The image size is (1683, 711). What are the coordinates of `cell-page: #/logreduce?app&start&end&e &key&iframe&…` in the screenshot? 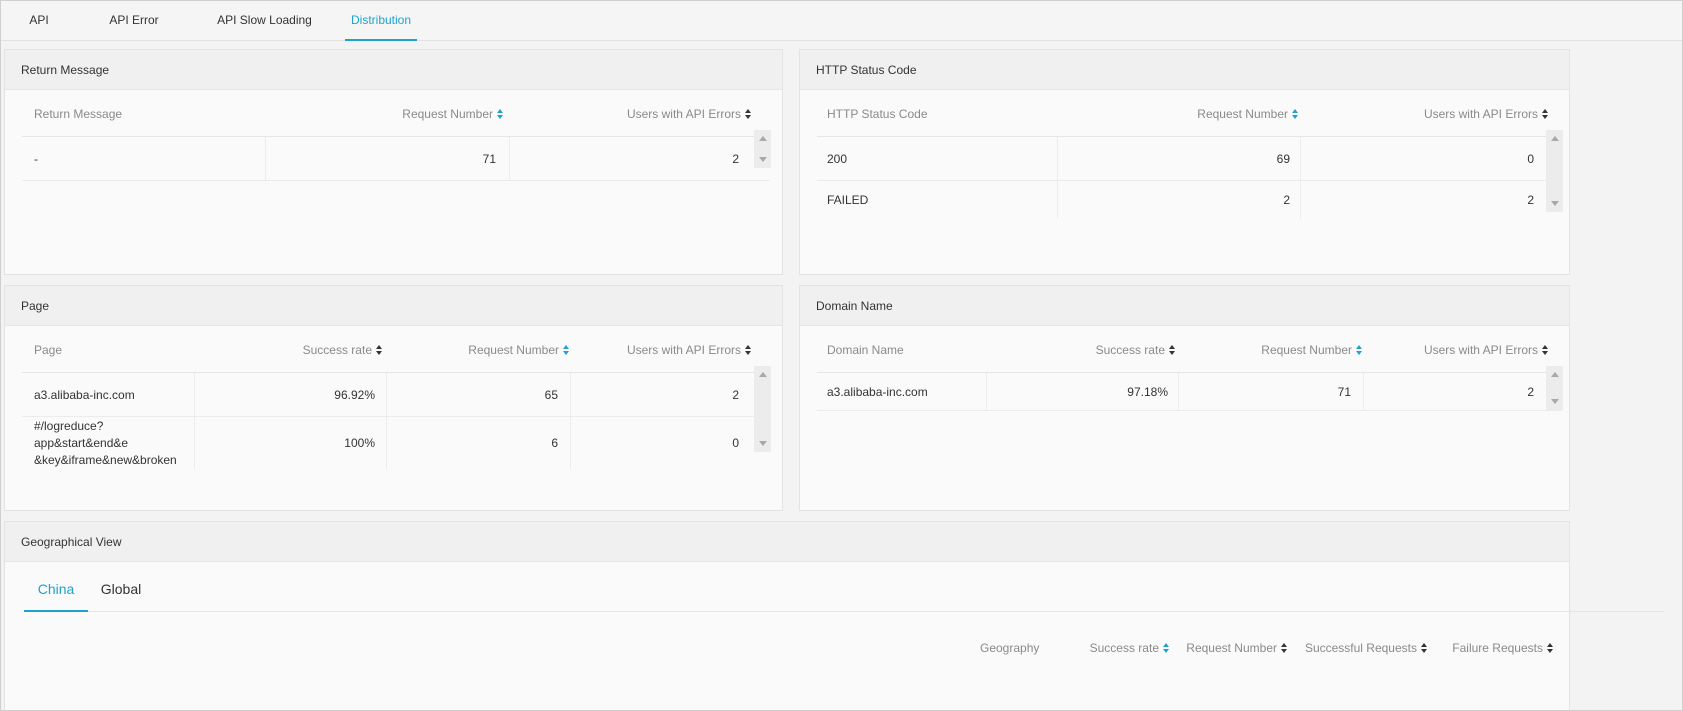 It's located at (114, 443).